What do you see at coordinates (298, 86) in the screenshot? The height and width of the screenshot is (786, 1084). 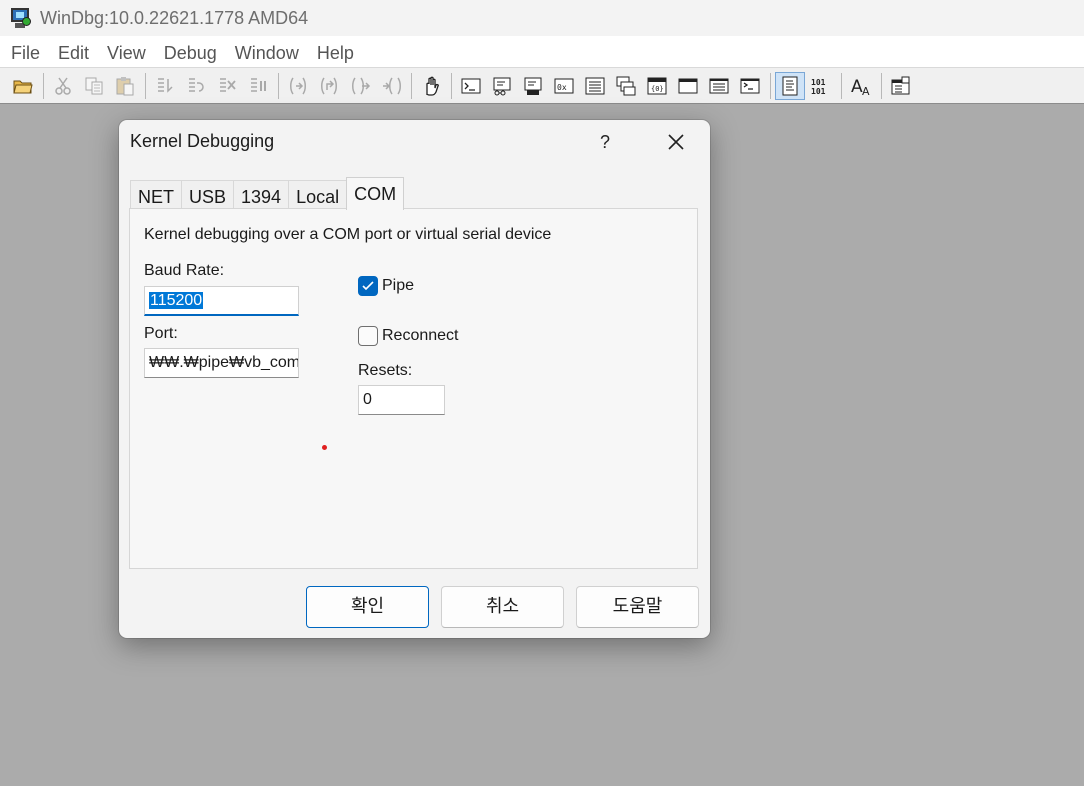 I see `step-into-icon` at bounding box center [298, 86].